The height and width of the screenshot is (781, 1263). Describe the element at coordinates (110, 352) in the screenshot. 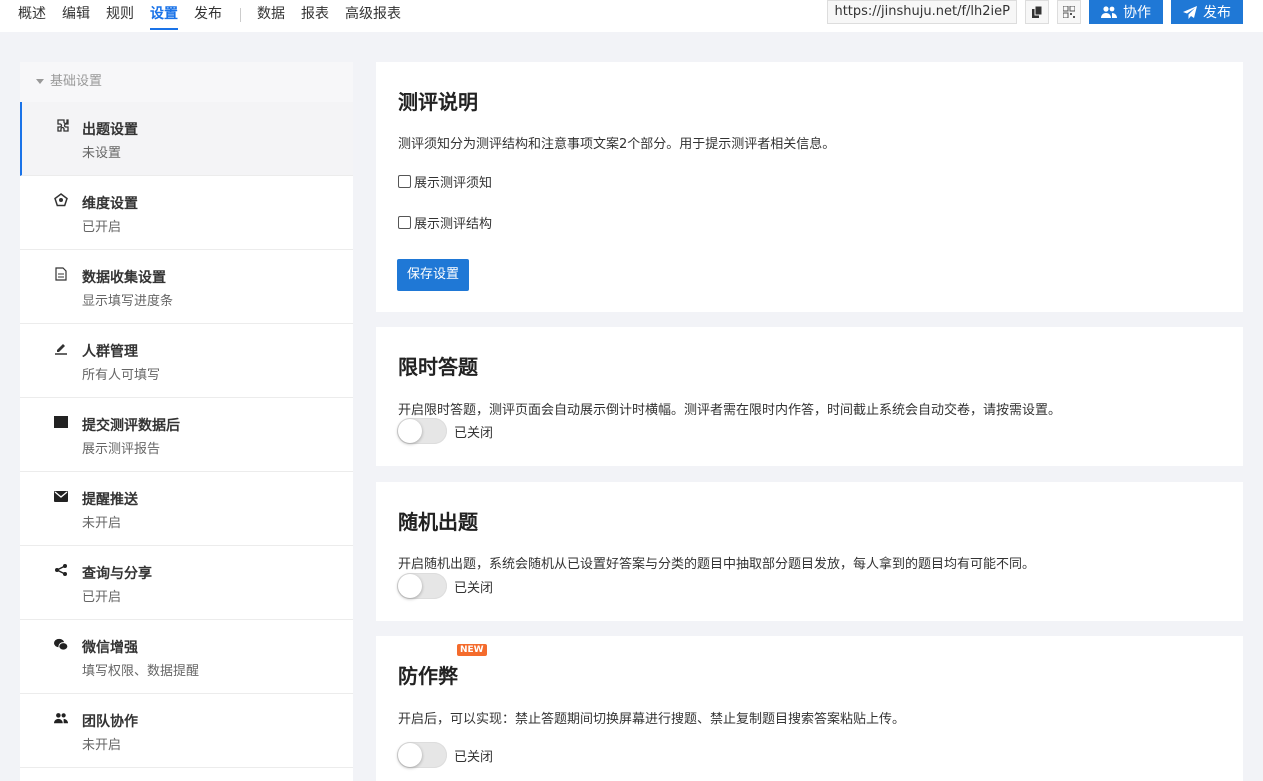

I see `sidebar-item-title: 人群管理` at that location.